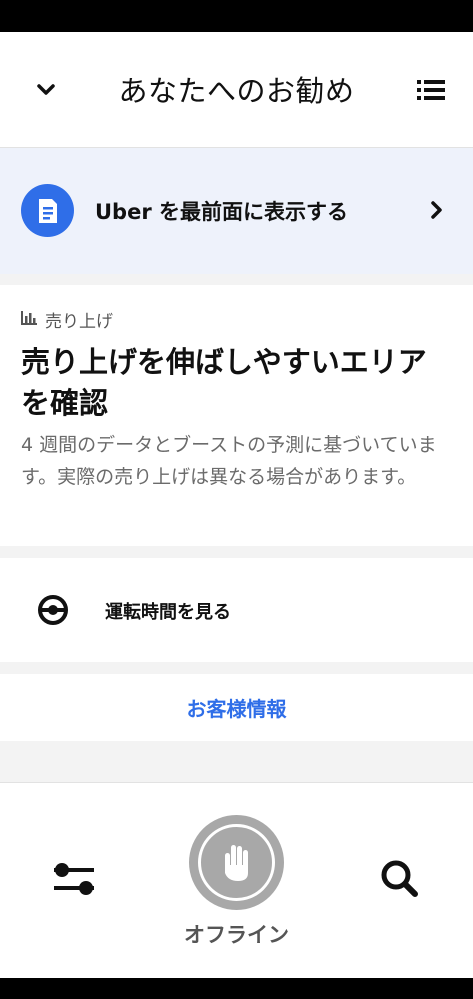 This screenshot has width=473, height=999. I want to click on card-kicker: 売り上げ, so click(67, 319).